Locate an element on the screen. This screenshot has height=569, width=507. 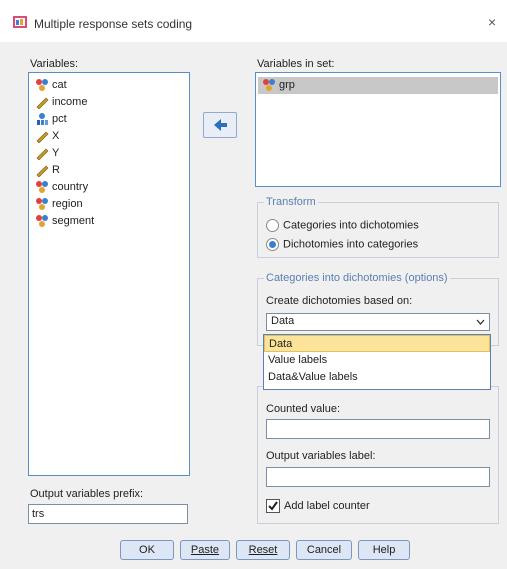
variable-item-x: X is located at coordinates (47, 136).